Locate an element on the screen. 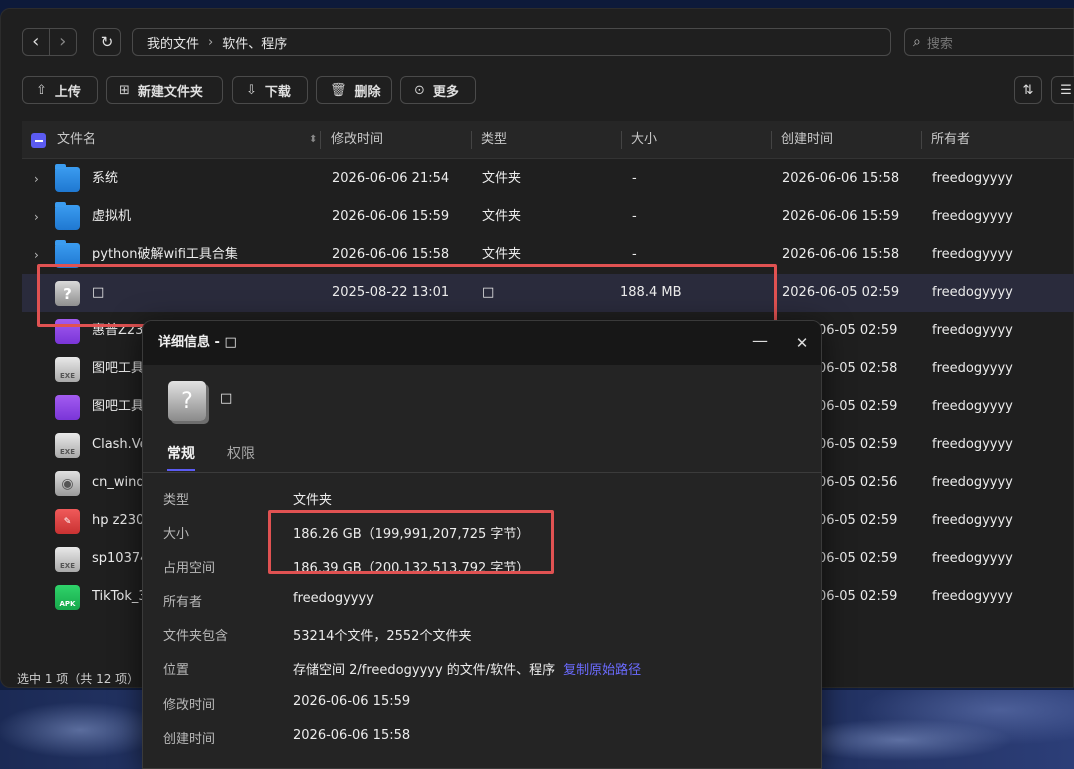 The image size is (1074, 769). list-view-icon: ☰ is located at coordinates (1066, 90).